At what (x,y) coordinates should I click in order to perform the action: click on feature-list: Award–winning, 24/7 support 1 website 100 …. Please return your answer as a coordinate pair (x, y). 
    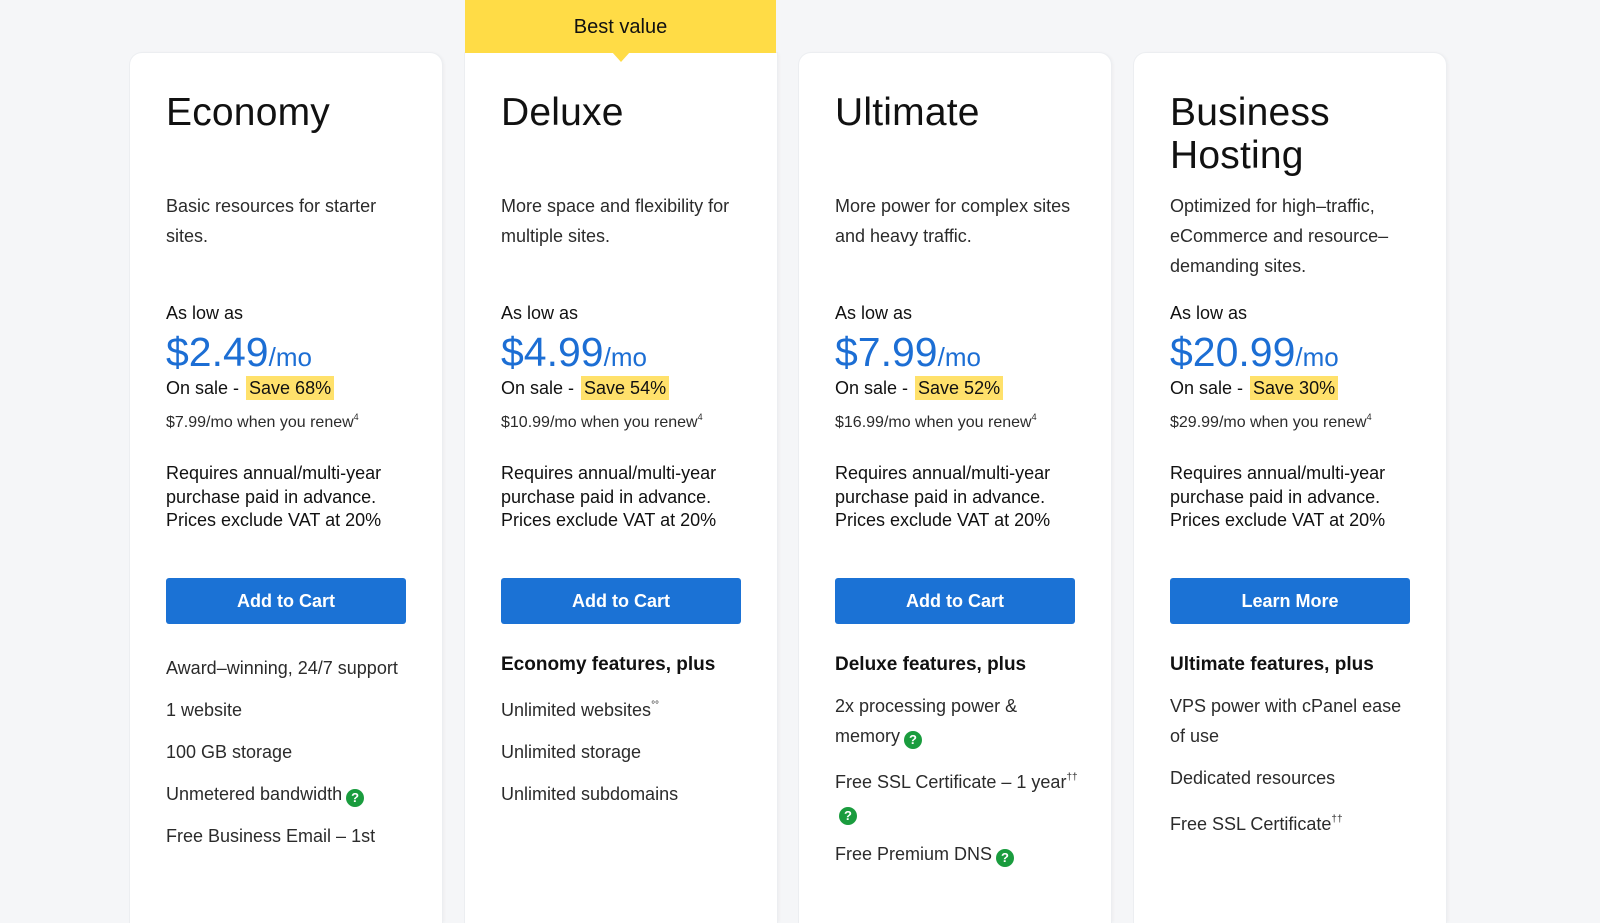
    Looking at the image, I should click on (291, 758).